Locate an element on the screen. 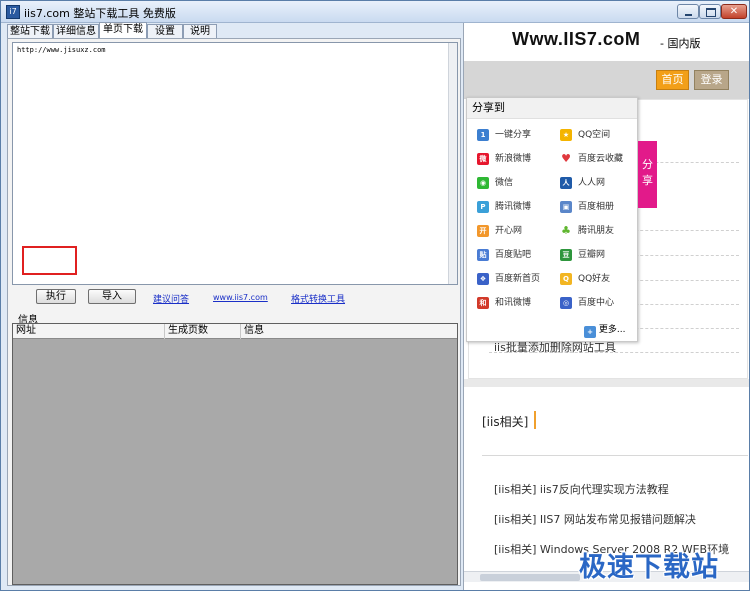 The image size is (750, 591). column-header-page-count: 生成页数 is located at coordinates (203, 331).